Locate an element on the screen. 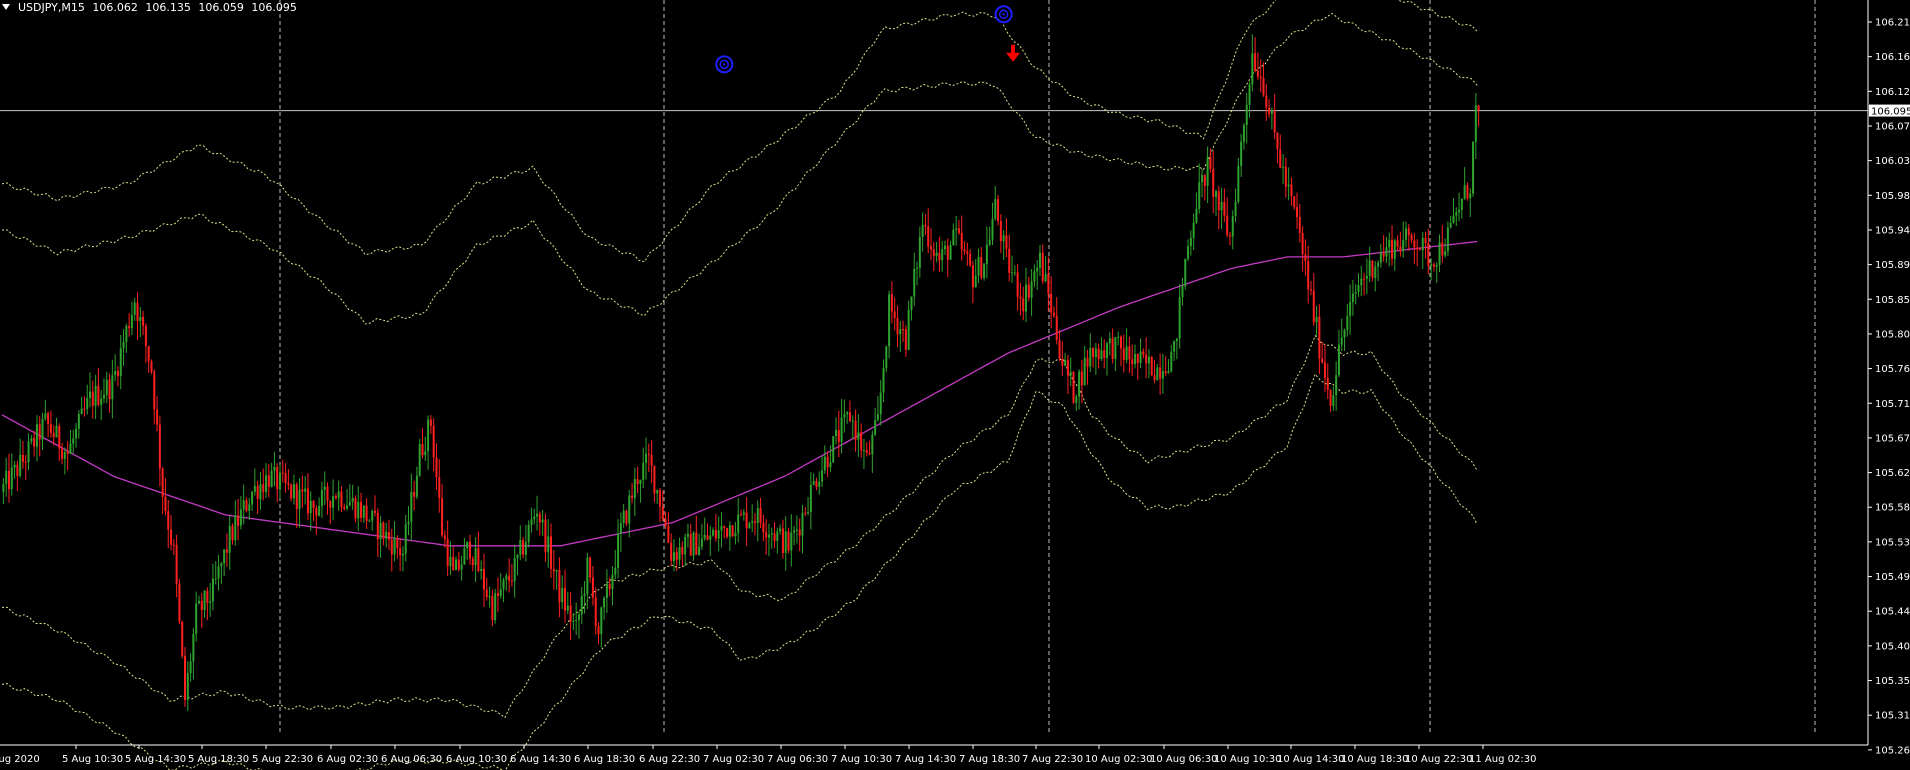 This screenshot has height=770, width=1910. chart-menu-triangle-icon is located at coordinates (6, 7).